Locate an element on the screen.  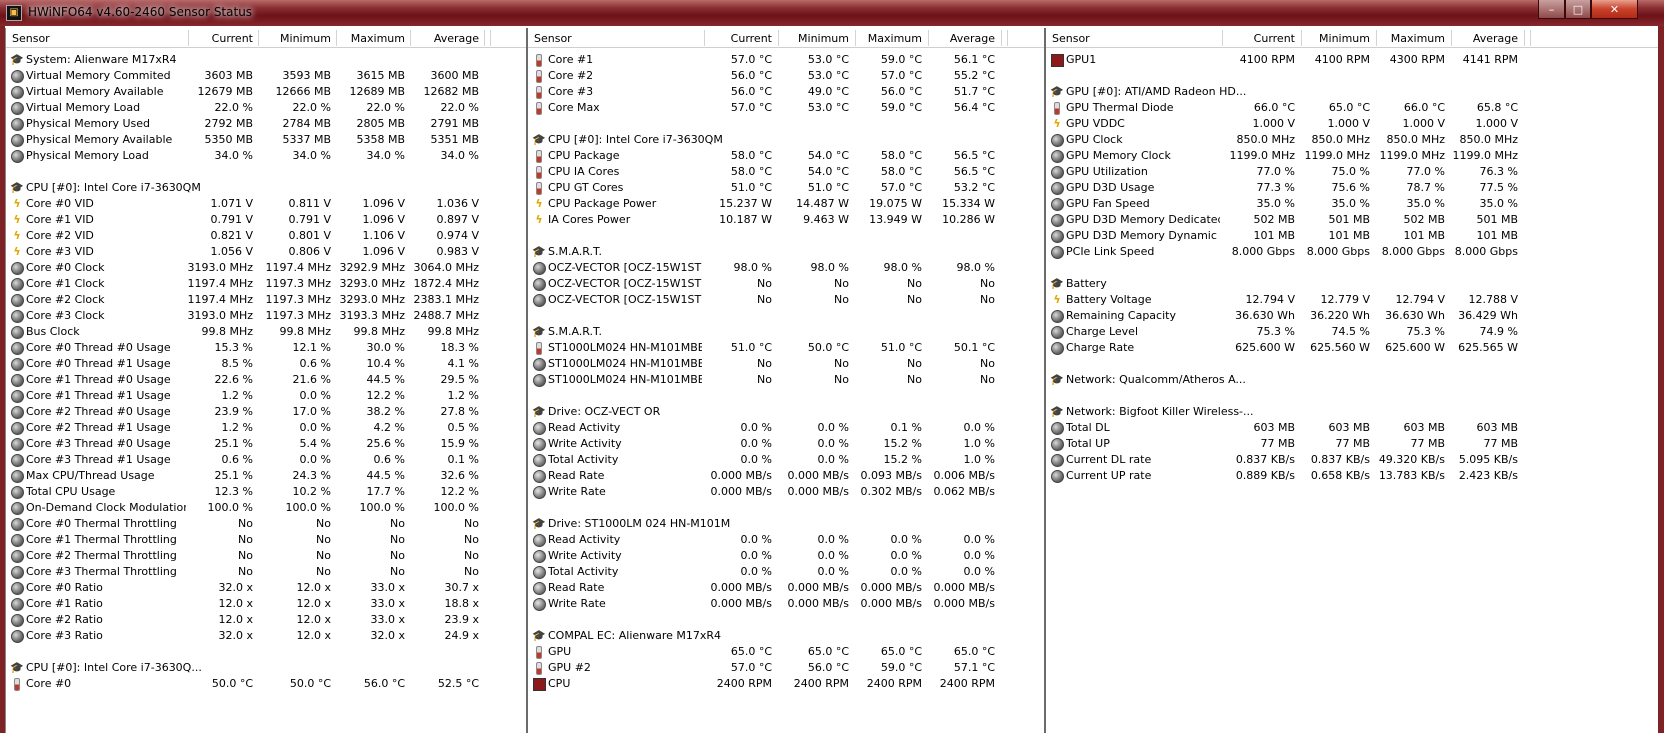
sensor-row: Core #1 57.0 °C 53.0 °C 59.0 °C 56.1 °C is located at coordinates (786, 60).